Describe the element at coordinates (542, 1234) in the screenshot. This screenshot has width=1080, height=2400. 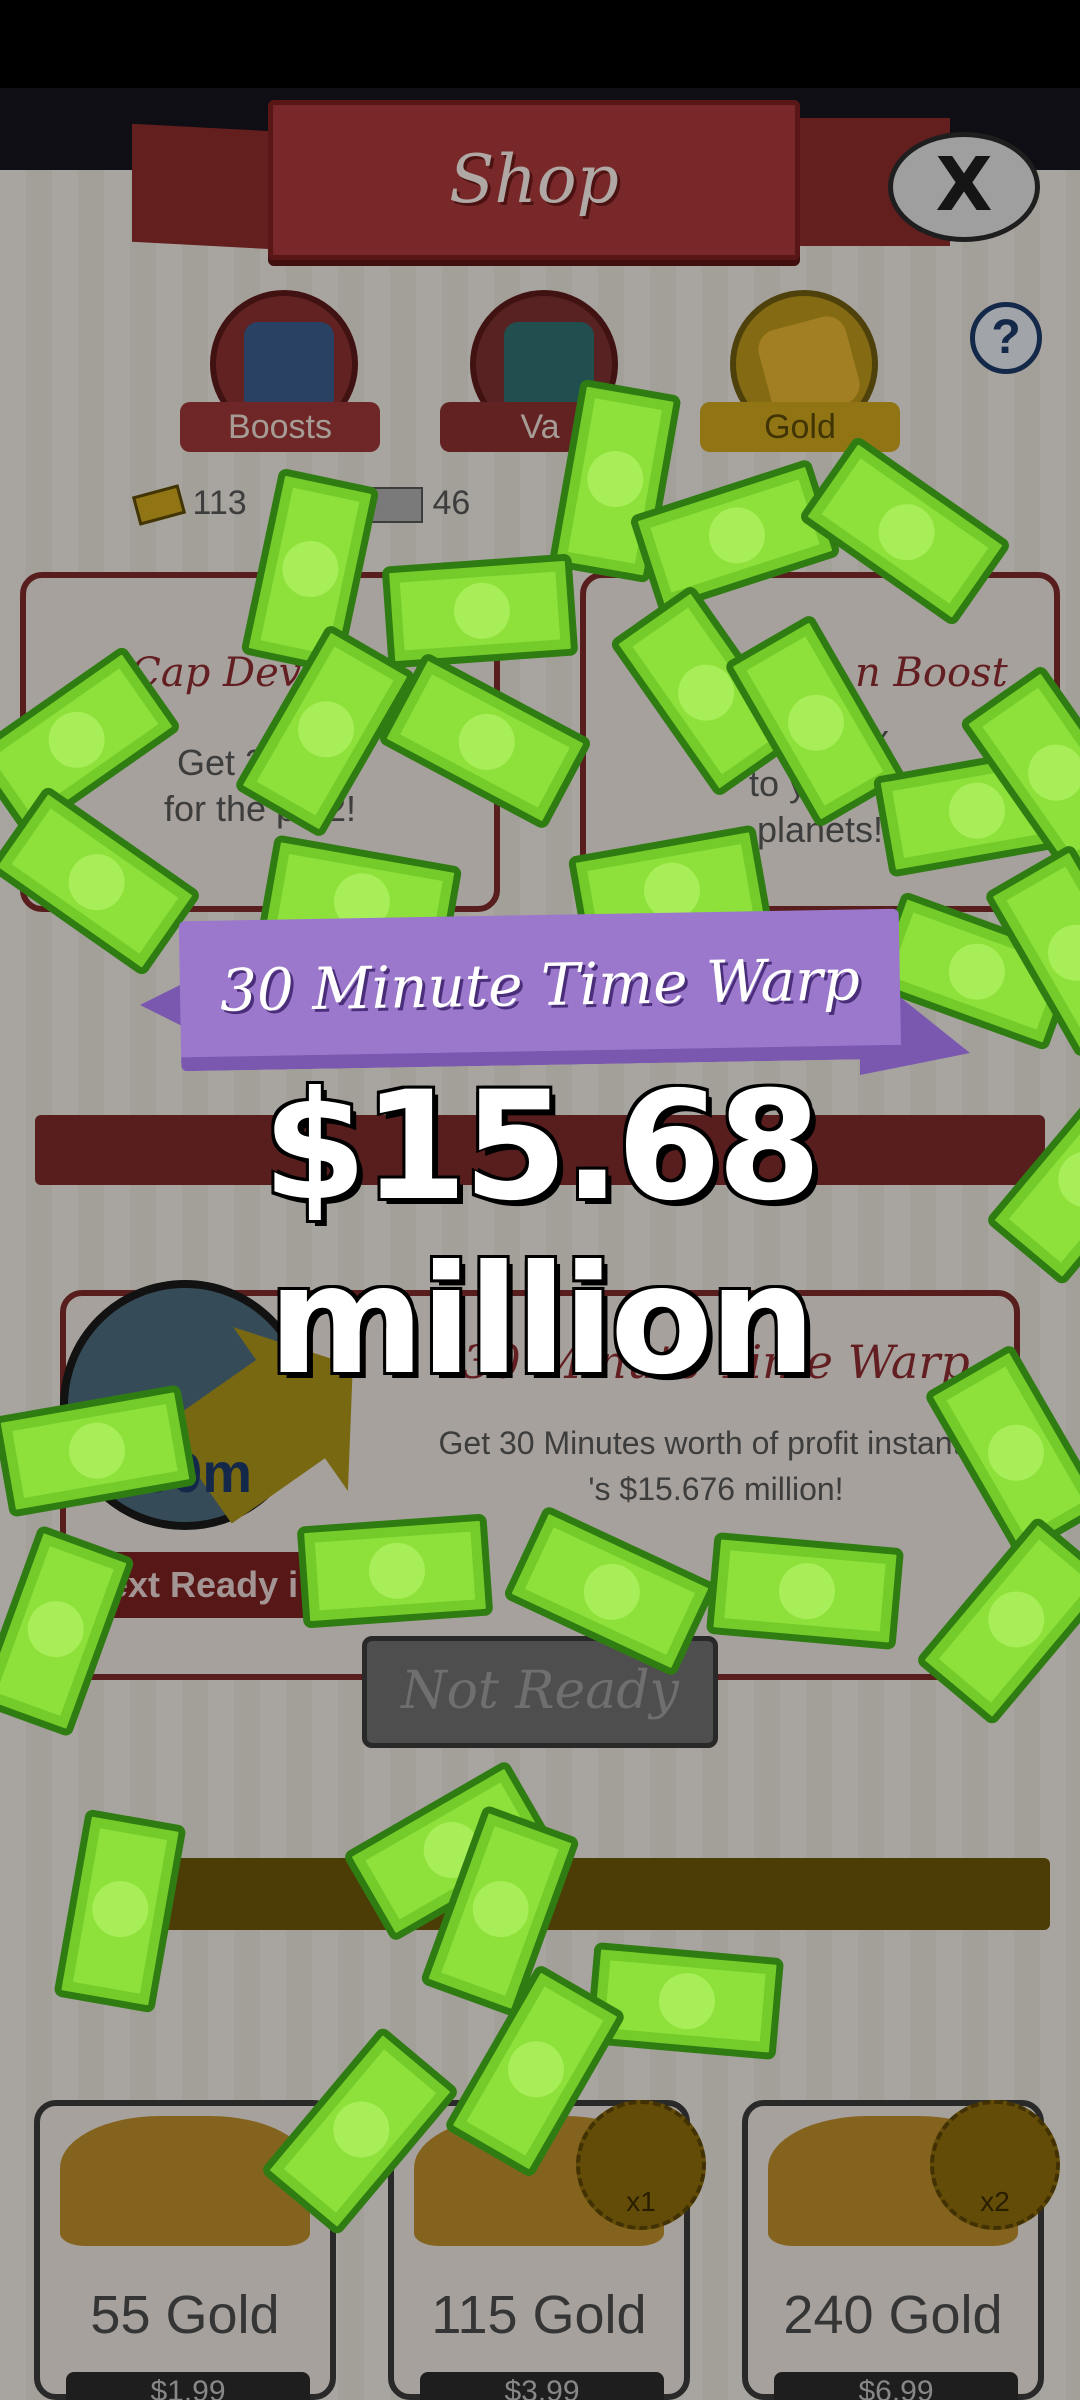
I see `reward-amount: $15.68 million` at that location.